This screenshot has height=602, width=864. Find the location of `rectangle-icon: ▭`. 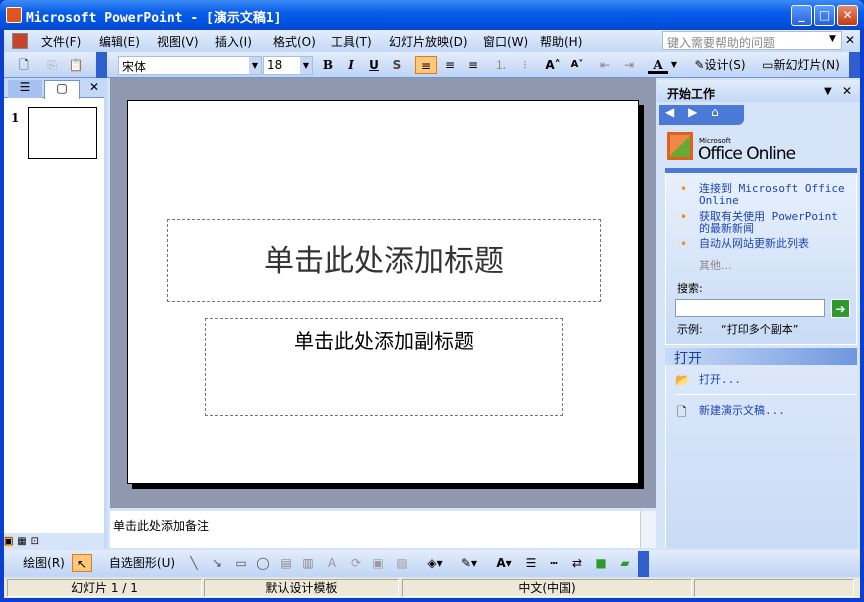

rectangle-icon: ▭ is located at coordinates (241, 563).